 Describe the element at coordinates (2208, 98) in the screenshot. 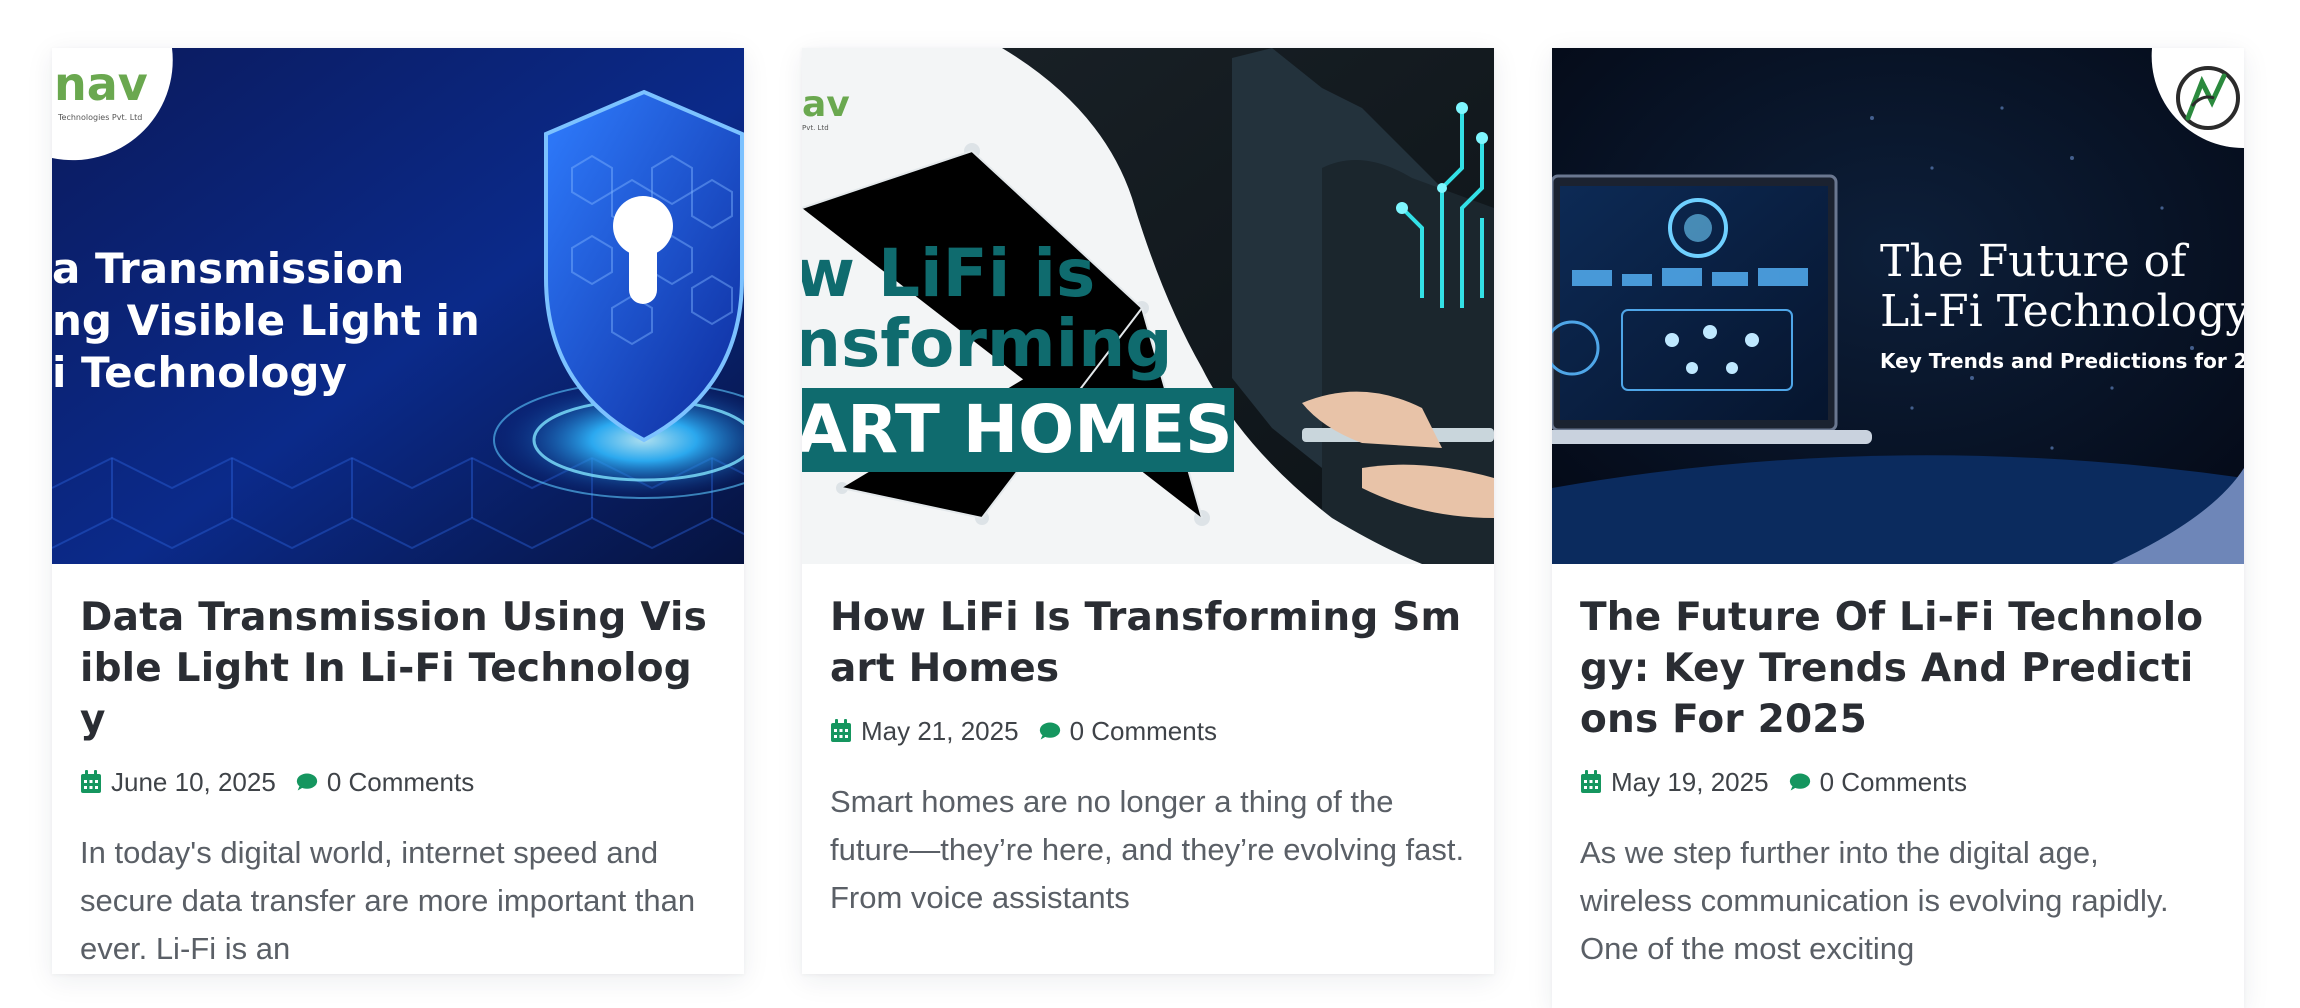

I see `brand-logo-icon` at that location.